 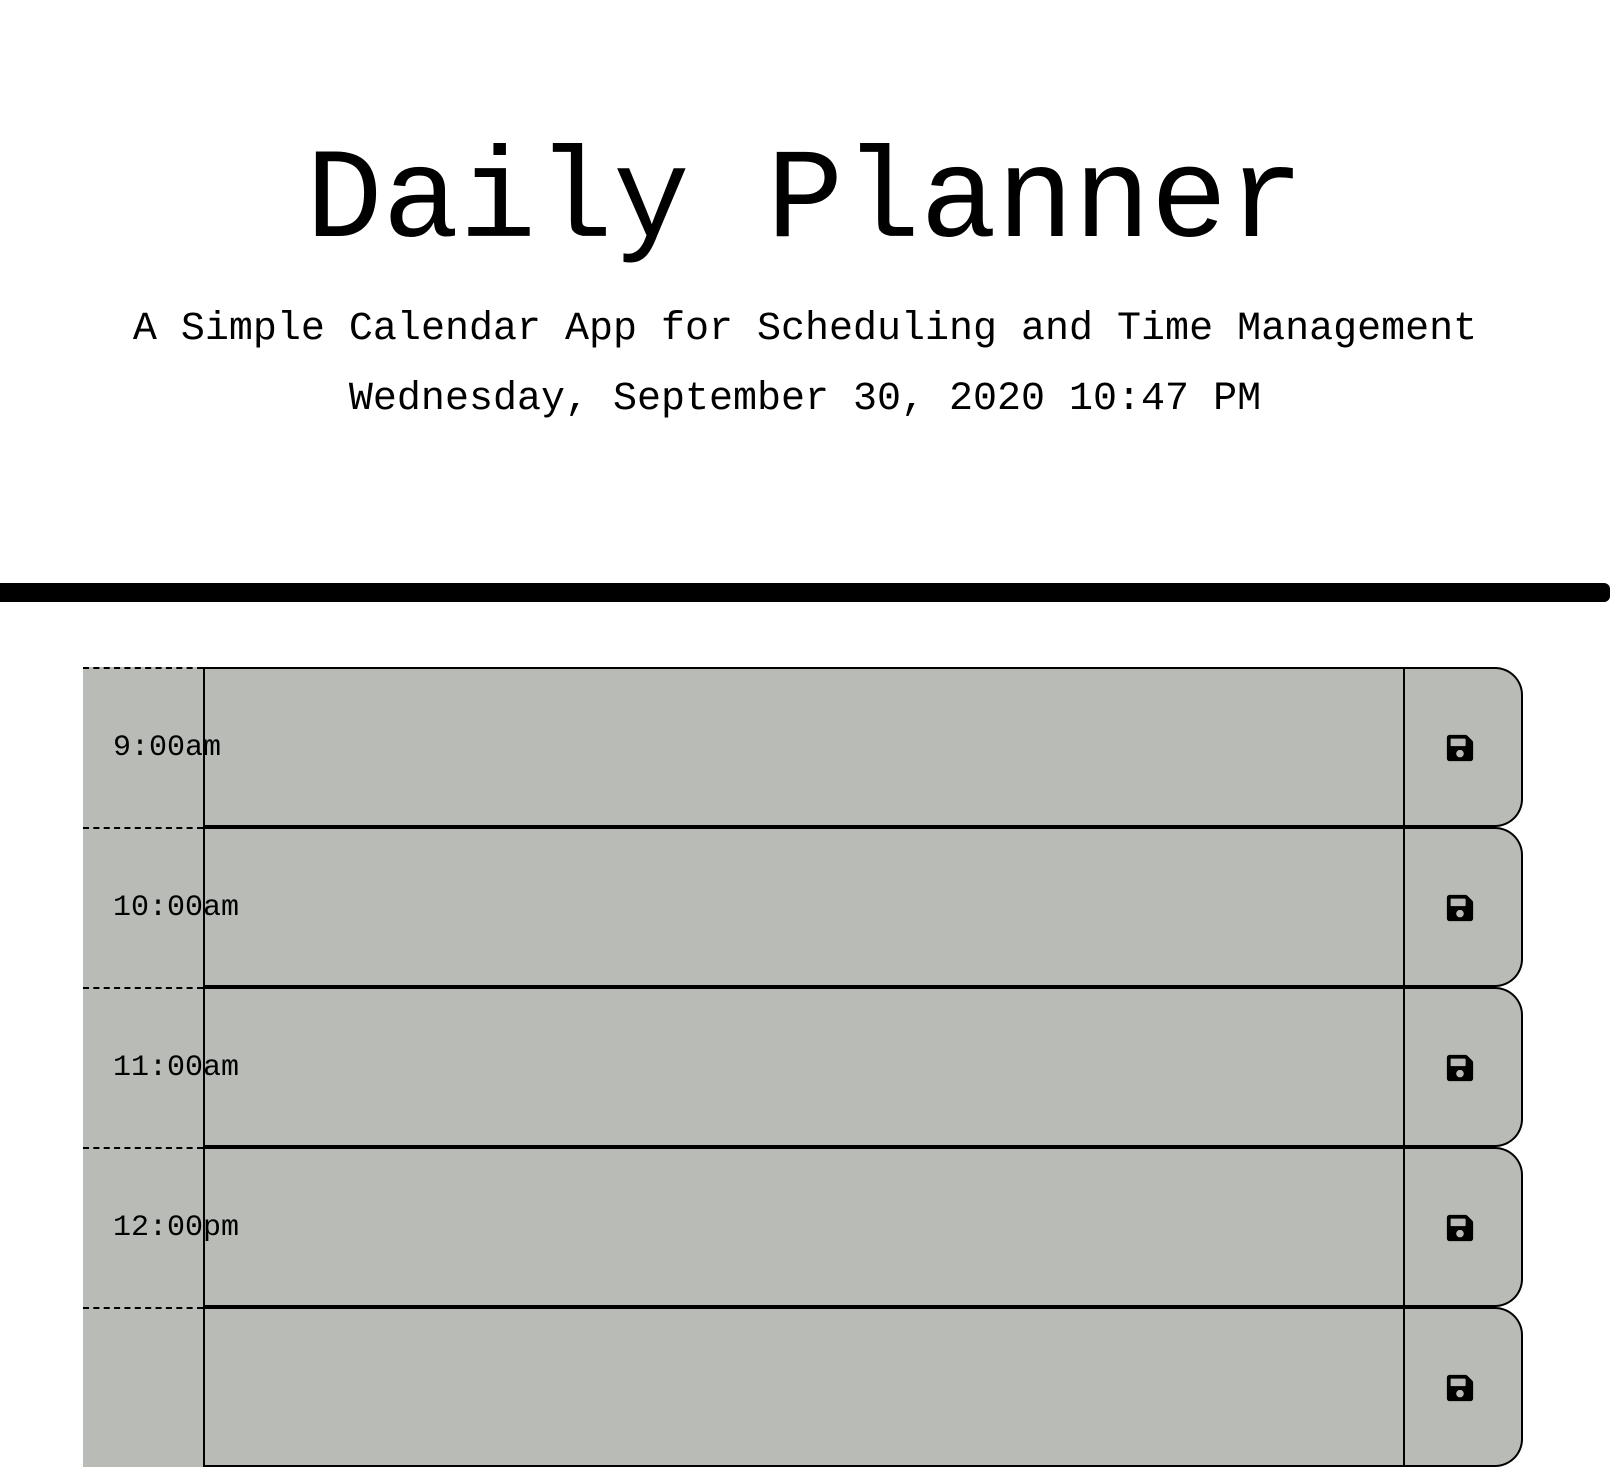 What do you see at coordinates (167, 748) in the screenshot?
I see `hour-label: 9:00am` at bounding box center [167, 748].